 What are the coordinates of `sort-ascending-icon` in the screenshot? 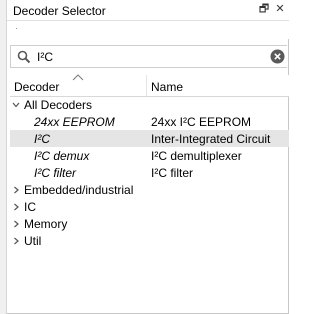 It's located at (78, 77).